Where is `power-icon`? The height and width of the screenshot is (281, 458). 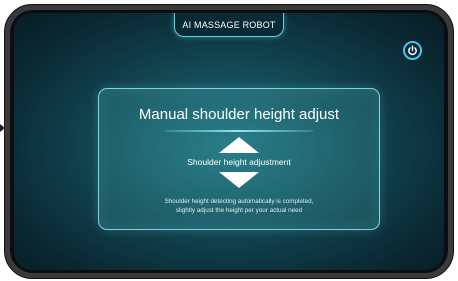
power-icon is located at coordinates (412, 50).